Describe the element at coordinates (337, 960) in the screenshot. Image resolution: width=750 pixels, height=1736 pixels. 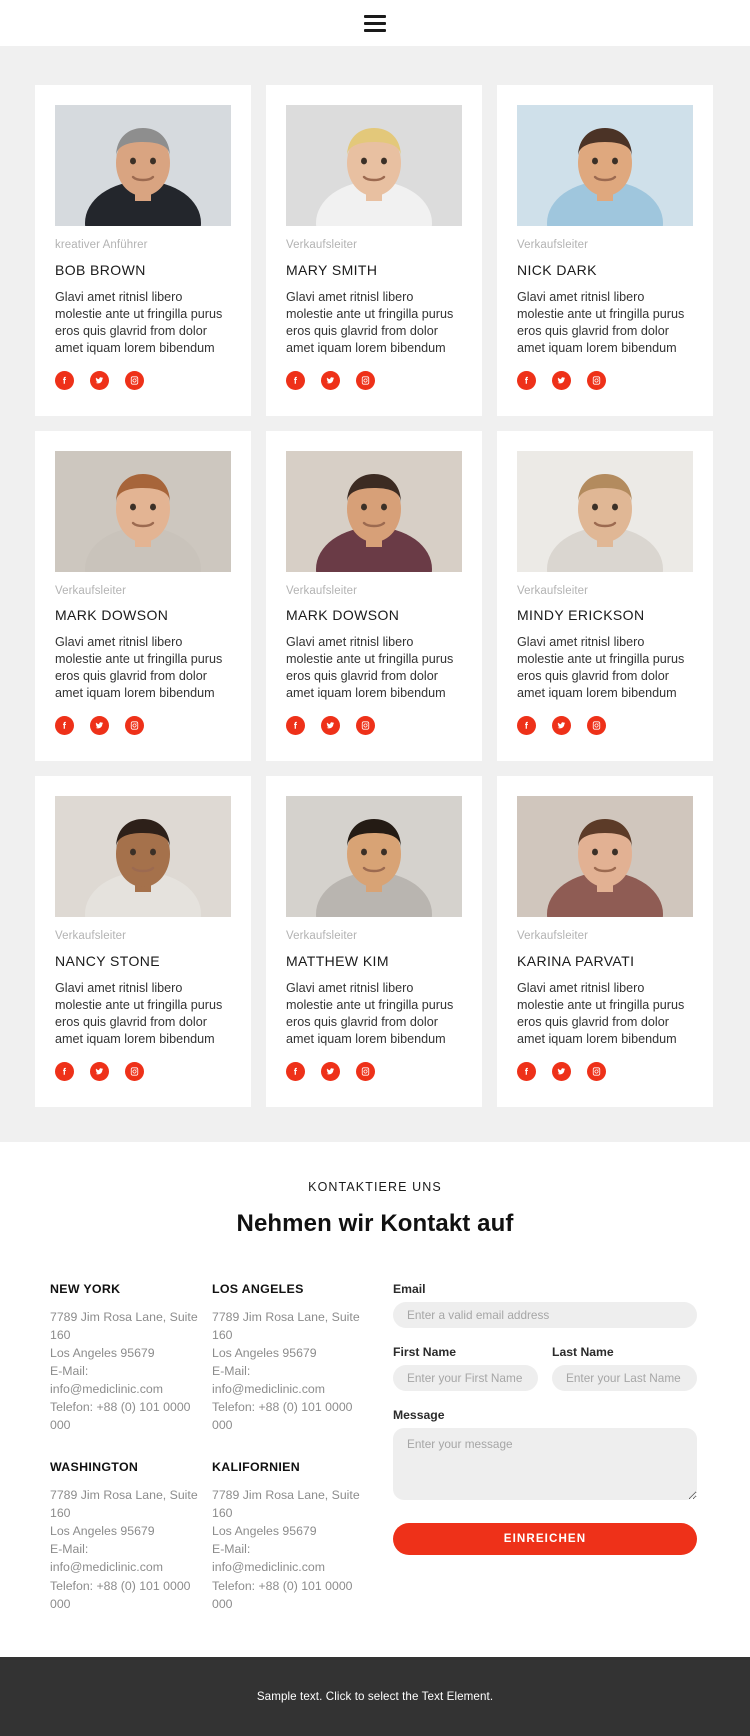
I see `member-name: MATTHEW KIM` at that location.